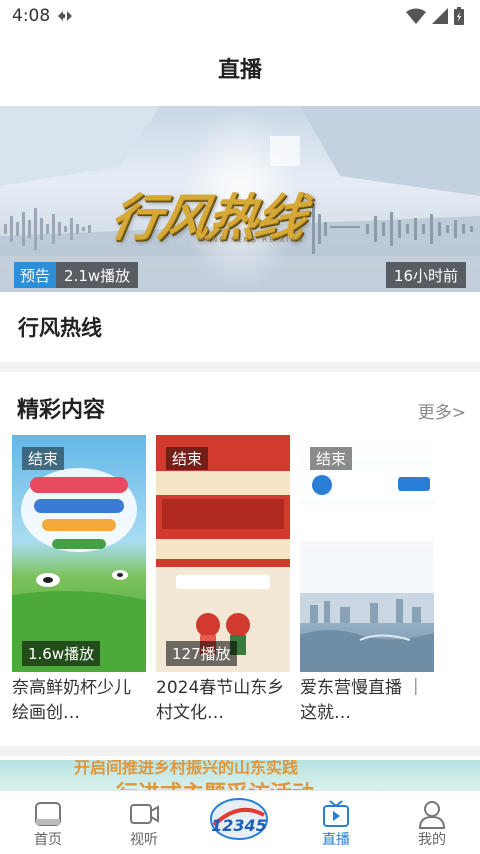 Image resolution: width=480 pixels, height=854 pixels. What do you see at coordinates (392, 229) in the screenshot?
I see `sound-wave-right` at bounding box center [392, 229].